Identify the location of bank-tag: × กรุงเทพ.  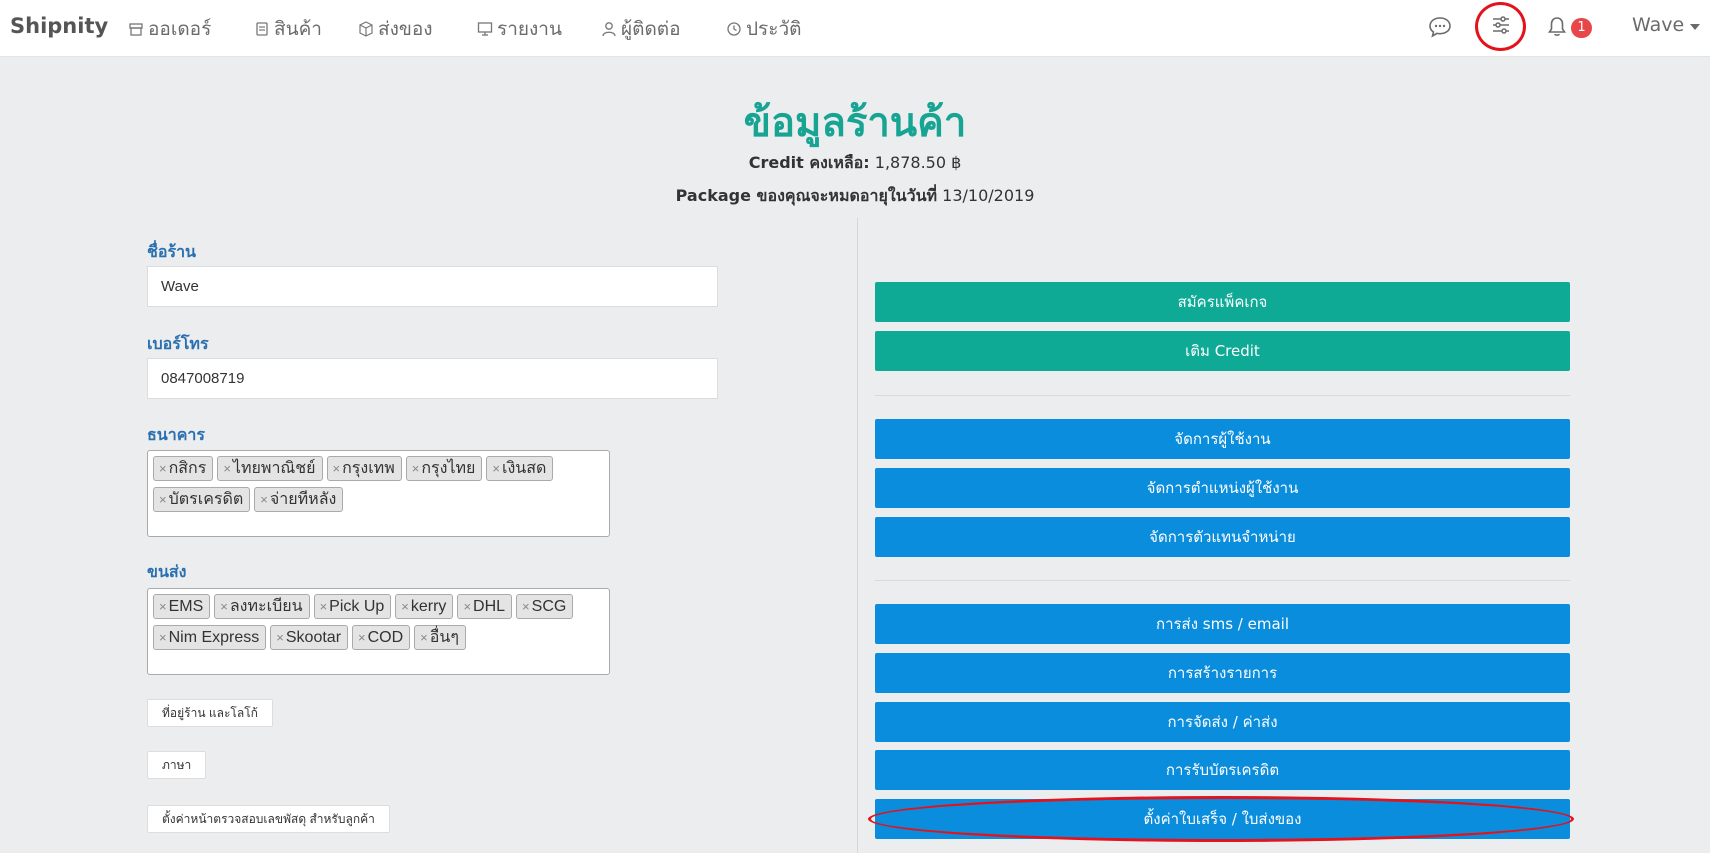
(364, 468).